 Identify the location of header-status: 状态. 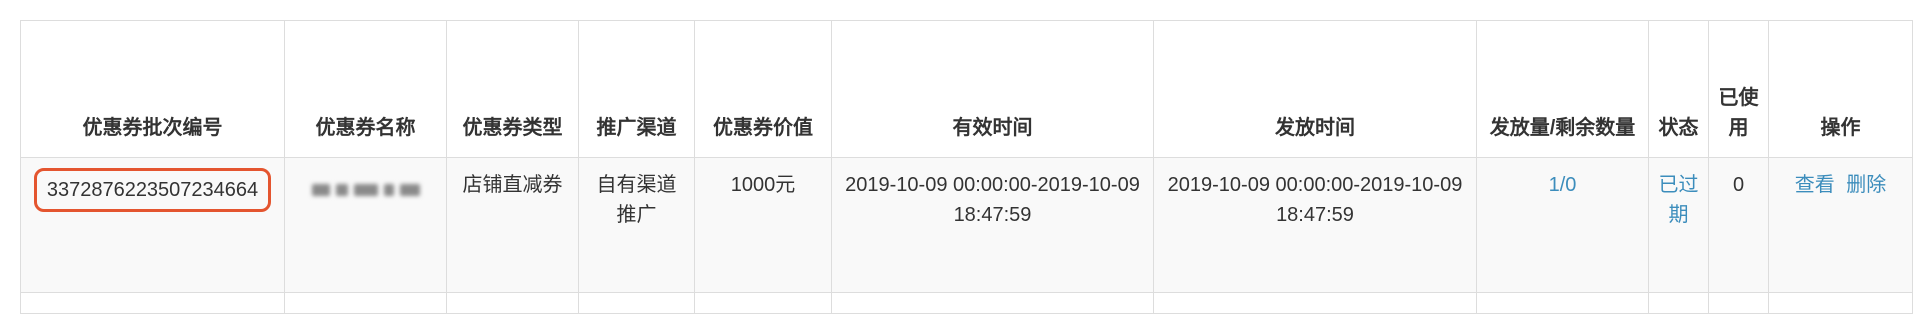
(1678, 89).